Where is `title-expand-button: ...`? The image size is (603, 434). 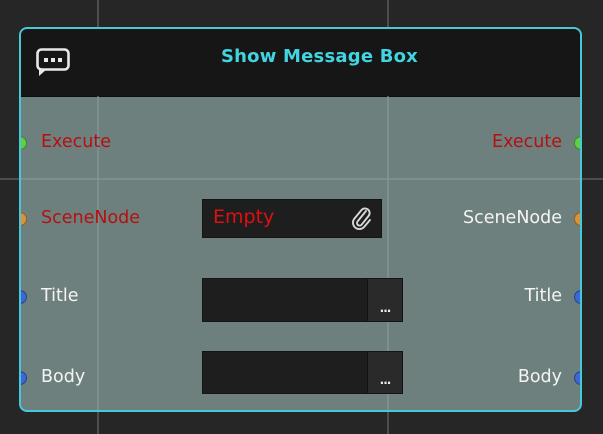 title-expand-button: ... is located at coordinates (384, 300).